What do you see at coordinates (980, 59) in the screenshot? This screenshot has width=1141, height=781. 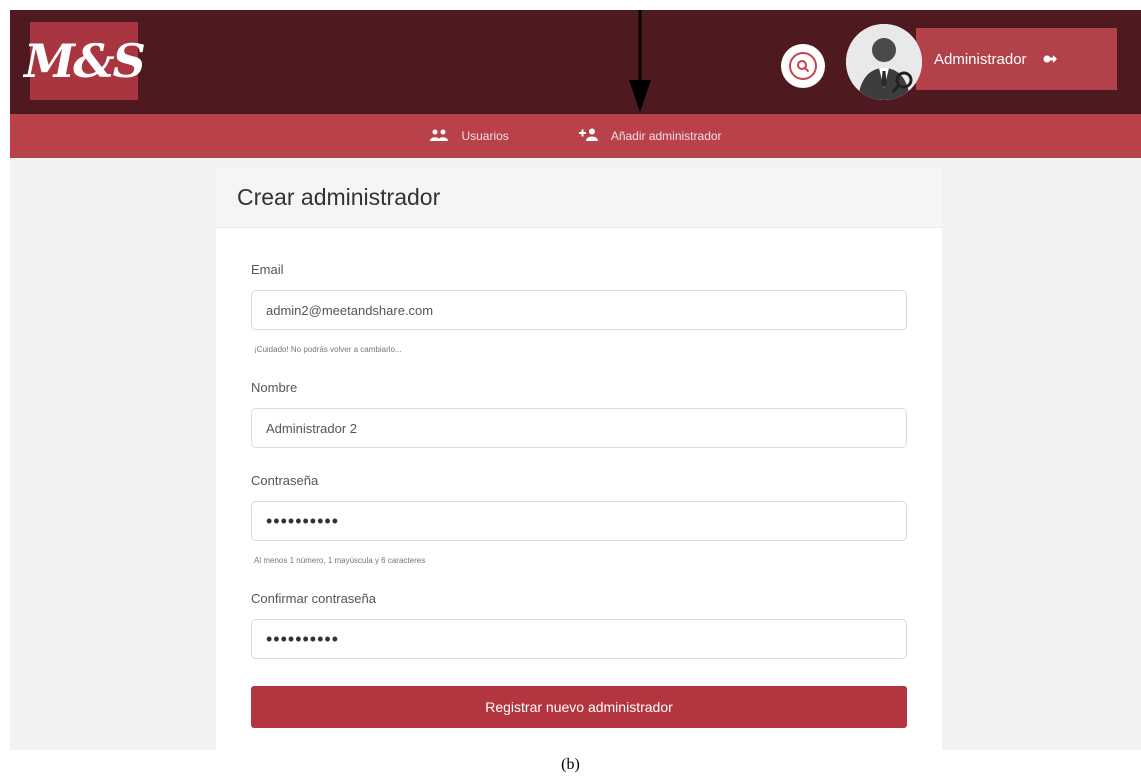 I see `user-name-label: Administrador` at bounding box center [980, 59].